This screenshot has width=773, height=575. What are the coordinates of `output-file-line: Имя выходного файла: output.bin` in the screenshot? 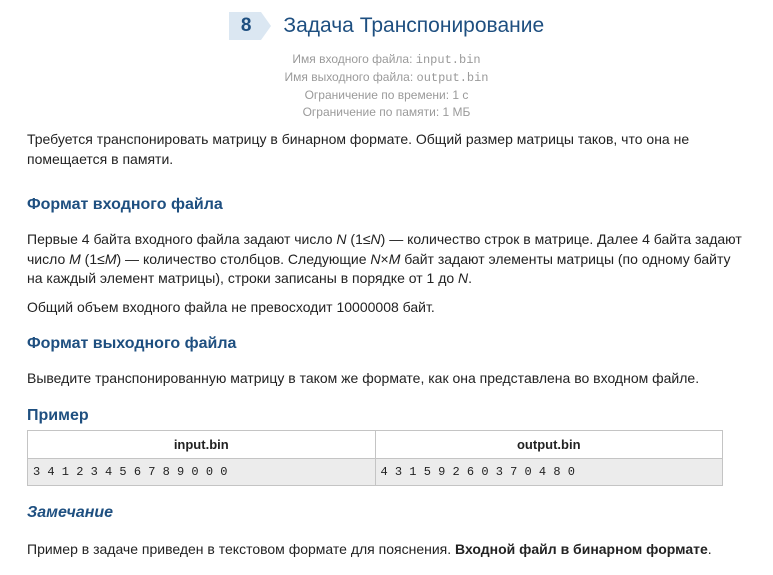 It's located at (386, 77).